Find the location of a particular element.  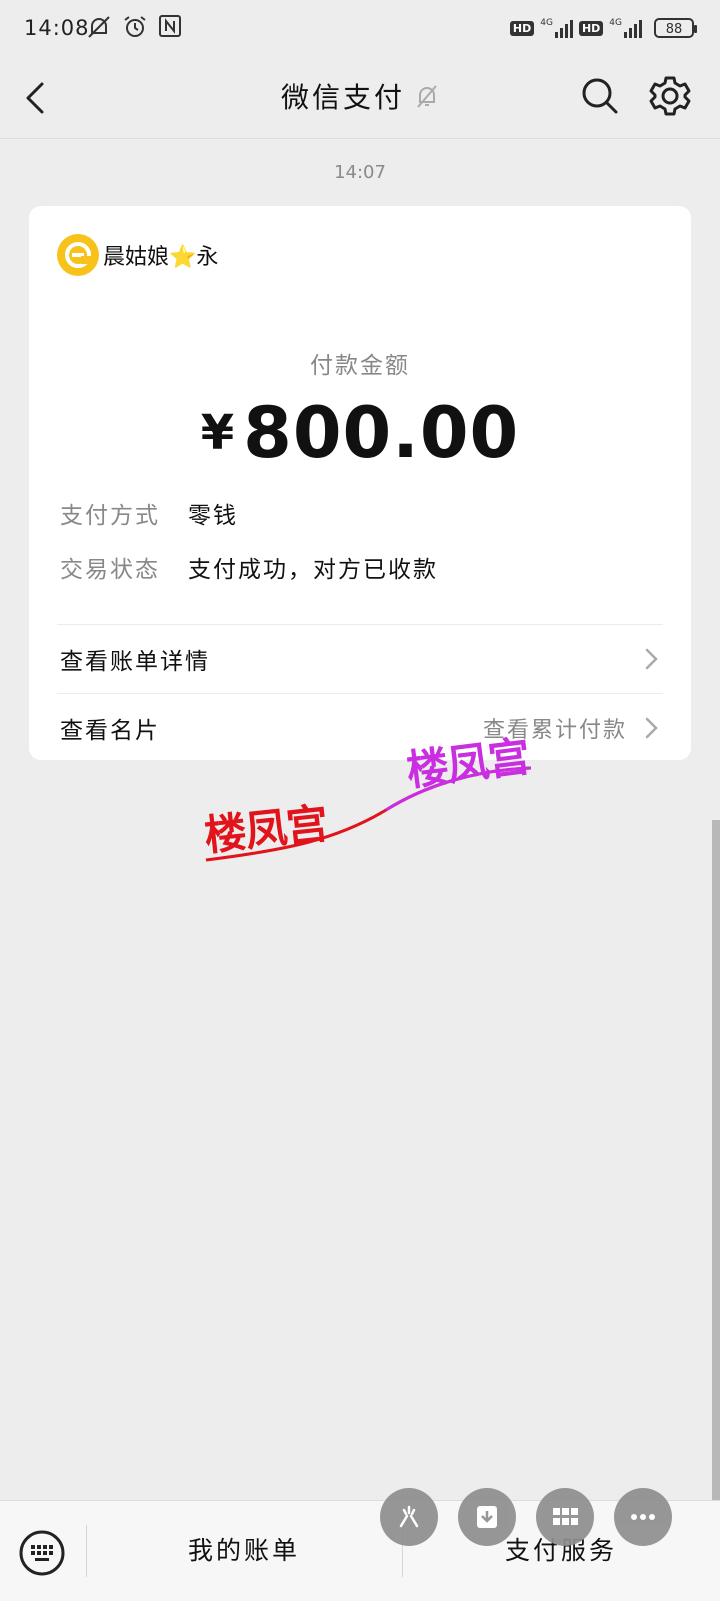

floating-download-button is located at coordinates (487, 1517).